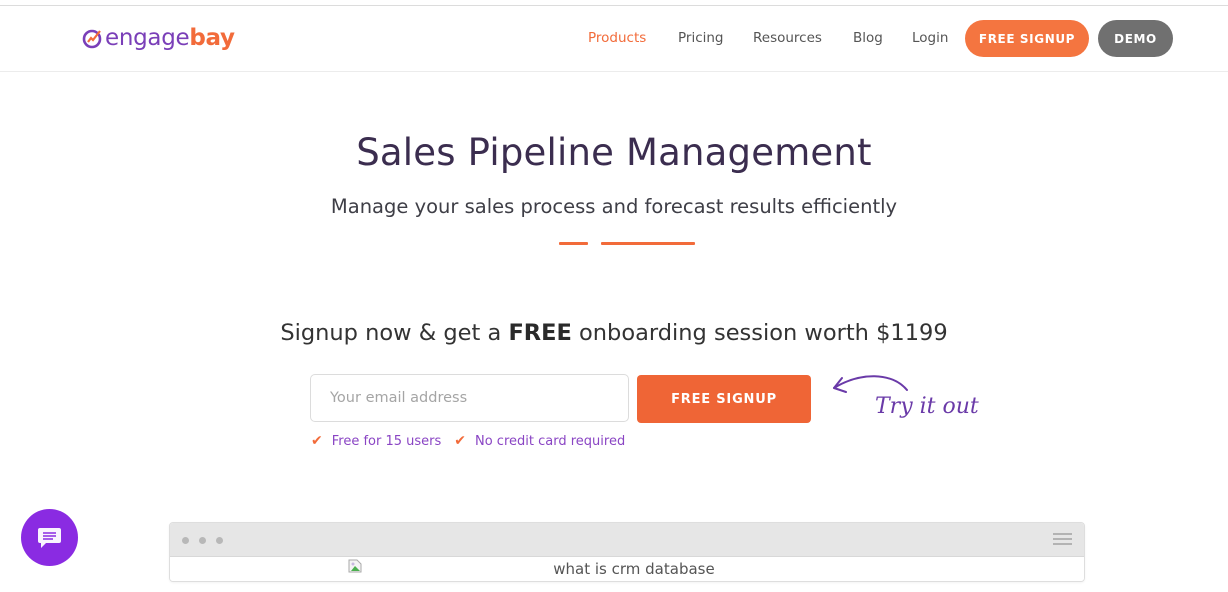  What do you see at coordinates (540, 333) in the screenshot?
I see `offer-bold: FREE` at bounding box center [540, 333].